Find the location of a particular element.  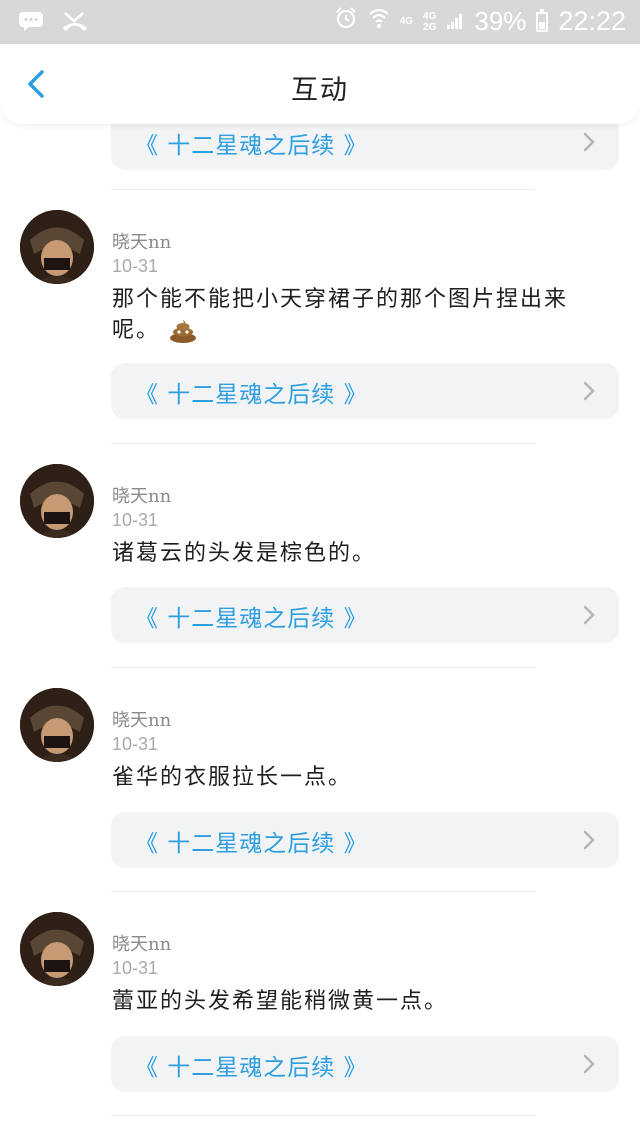

comment-text: 蕾亚的头发希望能稍微黄一点。 is located at coordinates (280, 1001).